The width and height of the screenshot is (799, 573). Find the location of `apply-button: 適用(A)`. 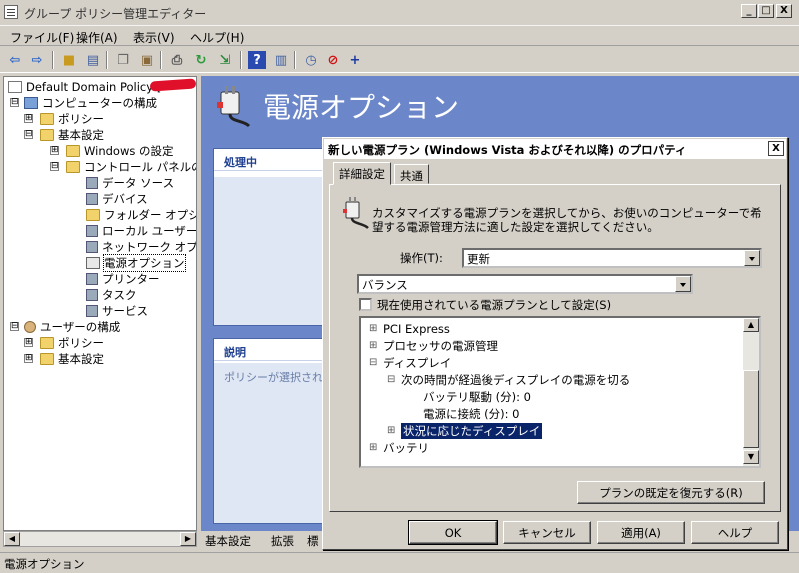

apply-button: 適用(A) is located at coordinates (641, 532).